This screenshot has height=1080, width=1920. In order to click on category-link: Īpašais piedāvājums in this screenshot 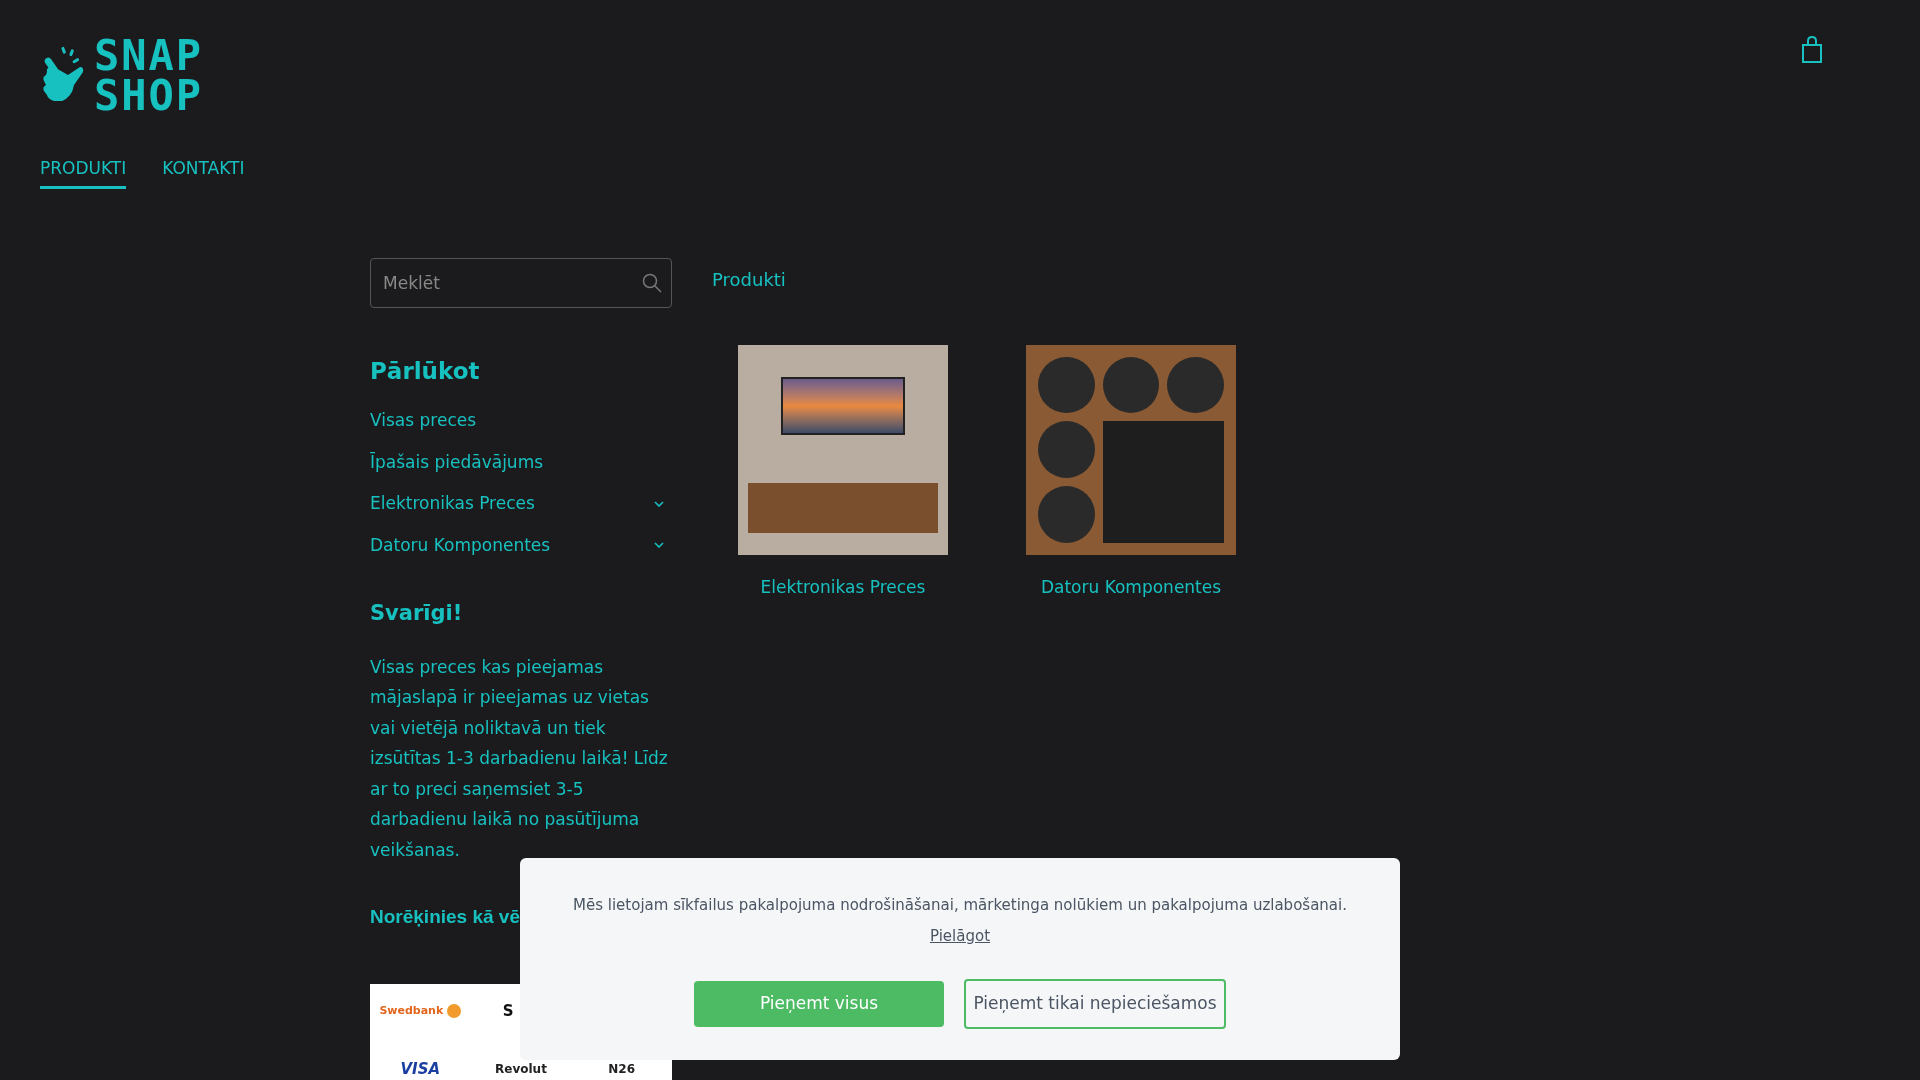, I will do `click(457, 462)`.